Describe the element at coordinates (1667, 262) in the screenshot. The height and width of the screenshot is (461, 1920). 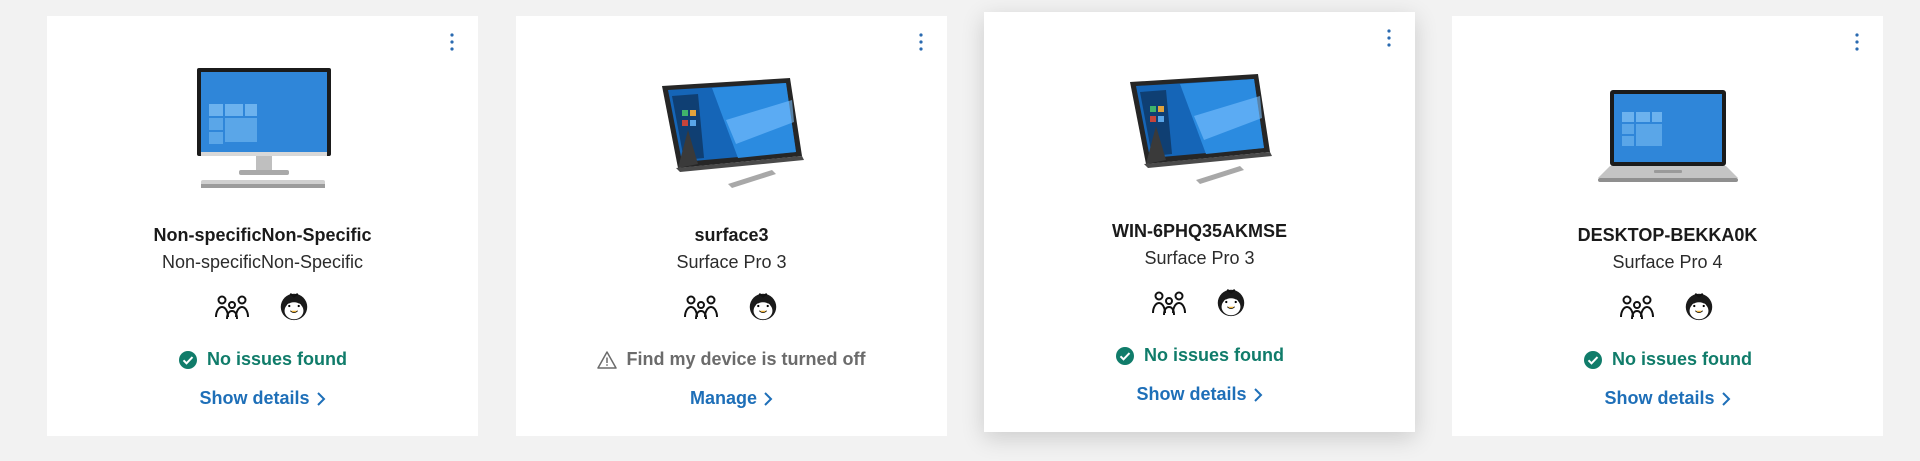
I see `device-model: Surface Pro 4` at that location.